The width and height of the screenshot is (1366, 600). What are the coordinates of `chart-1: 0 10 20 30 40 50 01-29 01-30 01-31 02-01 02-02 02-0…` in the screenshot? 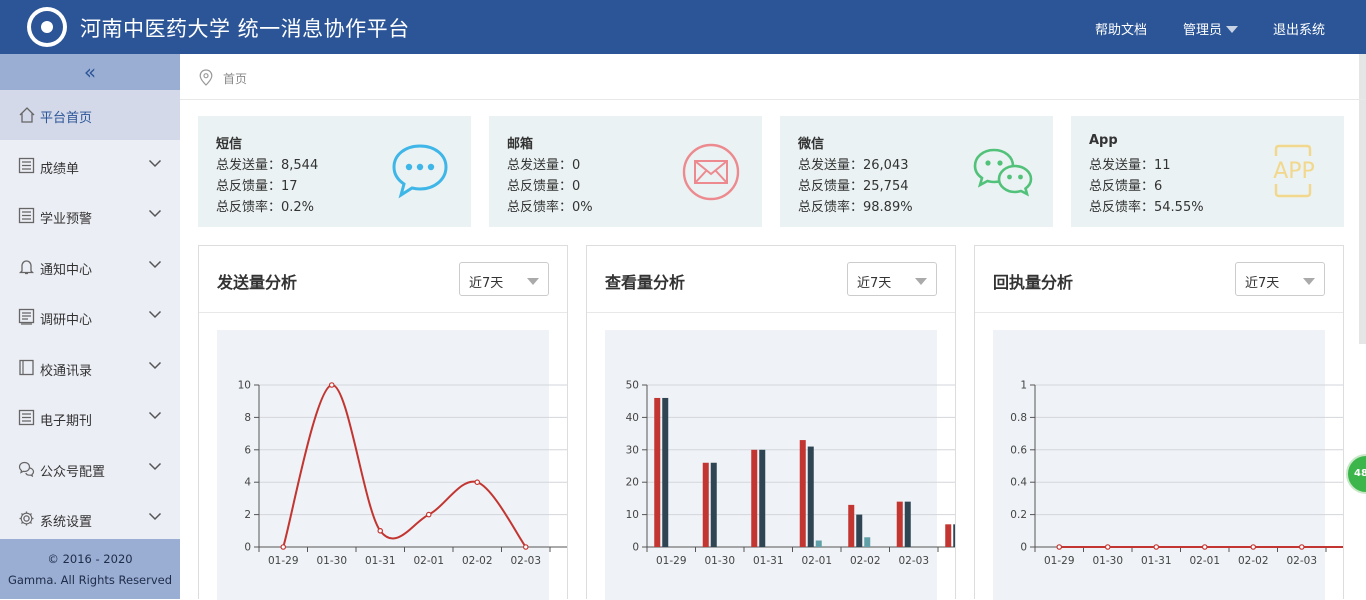 It's located at (790, 473).